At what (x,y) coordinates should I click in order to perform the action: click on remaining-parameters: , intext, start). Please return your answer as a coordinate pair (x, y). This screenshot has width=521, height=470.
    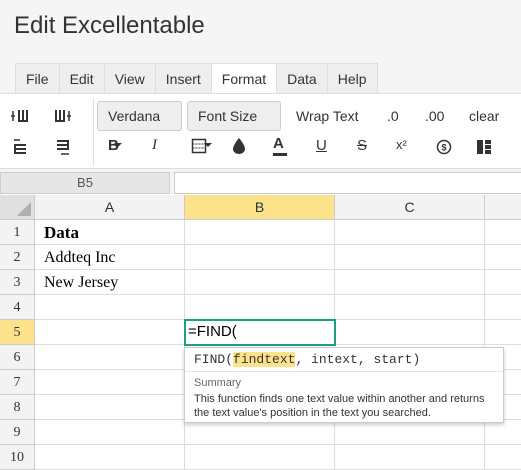
    Looking at the image, I should click on (358, 359).